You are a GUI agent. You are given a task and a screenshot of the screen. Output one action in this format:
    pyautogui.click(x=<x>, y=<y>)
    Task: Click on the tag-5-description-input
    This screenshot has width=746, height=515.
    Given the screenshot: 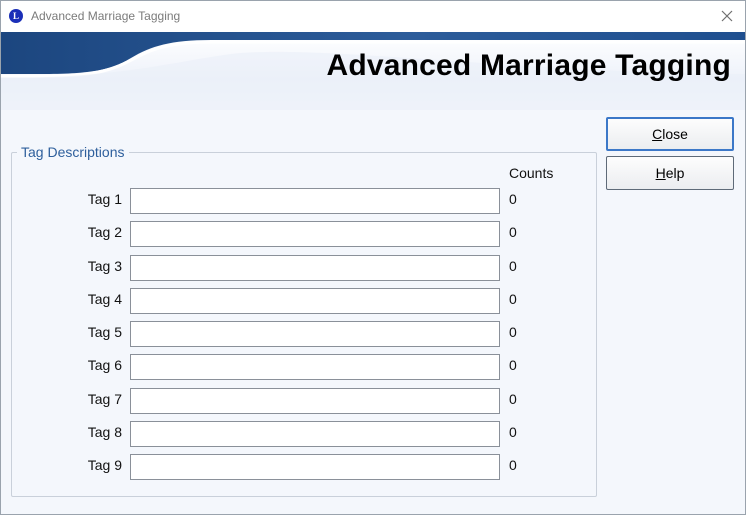 What is the action you would take?
    pyautogui.click(x=315, y=334)
    